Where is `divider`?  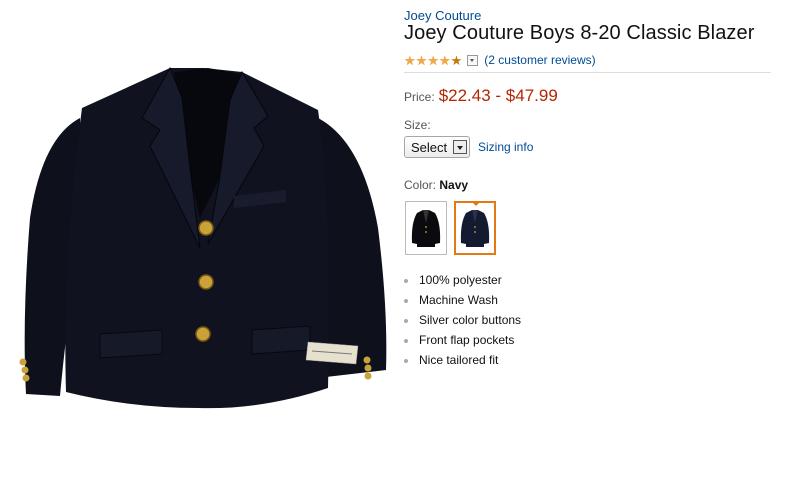 divider is located at coordinates (587, 72).